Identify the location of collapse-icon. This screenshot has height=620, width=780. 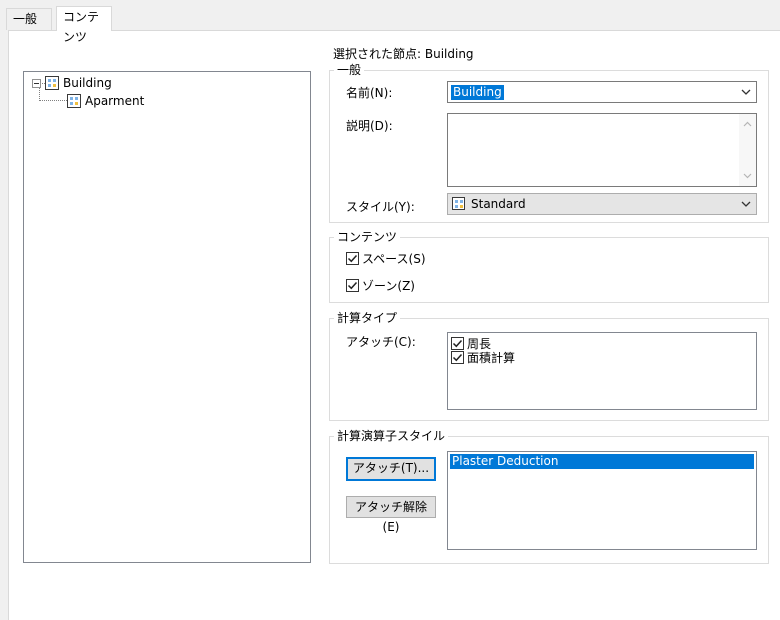
(36, 83).